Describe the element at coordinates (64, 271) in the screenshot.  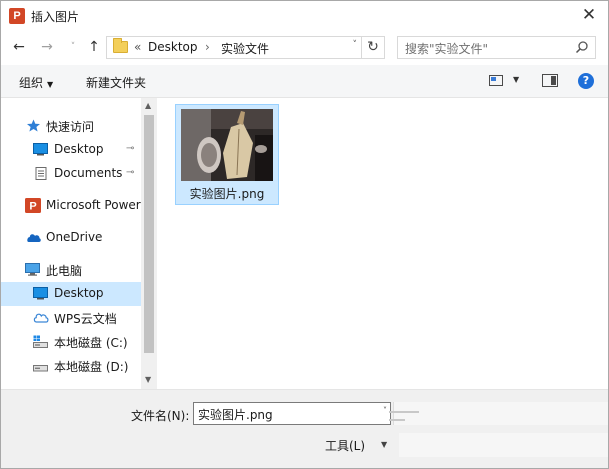
I see `sidebar-item-label: 此电脑` at that location.